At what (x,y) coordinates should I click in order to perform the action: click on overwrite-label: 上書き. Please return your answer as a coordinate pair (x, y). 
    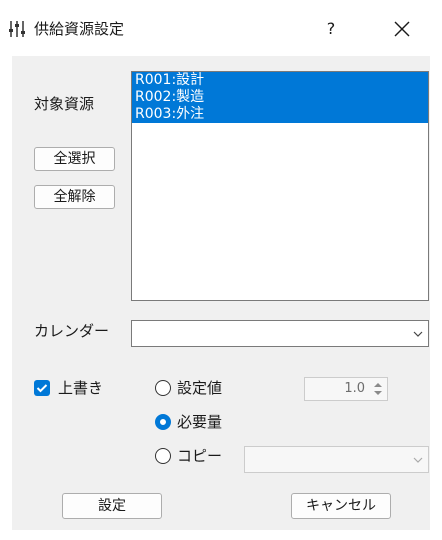
    Looking at the image, I should click on (81, 388).